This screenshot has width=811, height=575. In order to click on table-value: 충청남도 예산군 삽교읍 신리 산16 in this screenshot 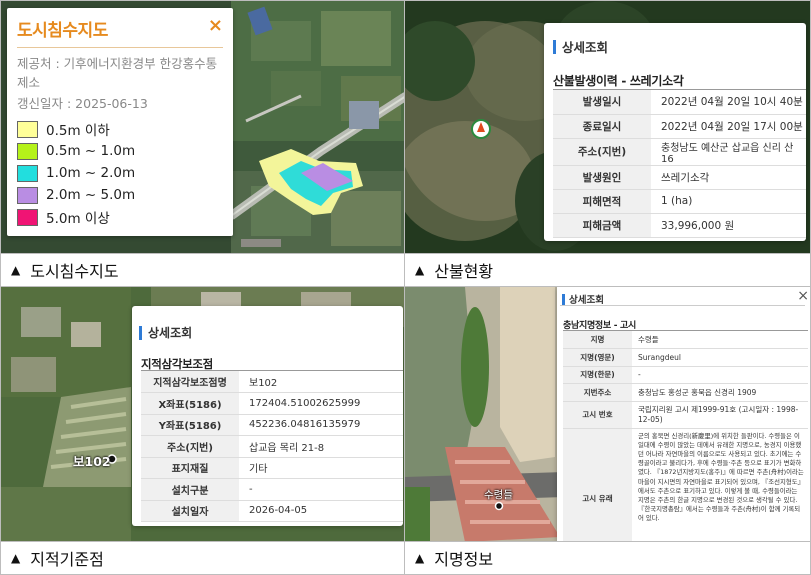, I will do `click(728, 152)`.